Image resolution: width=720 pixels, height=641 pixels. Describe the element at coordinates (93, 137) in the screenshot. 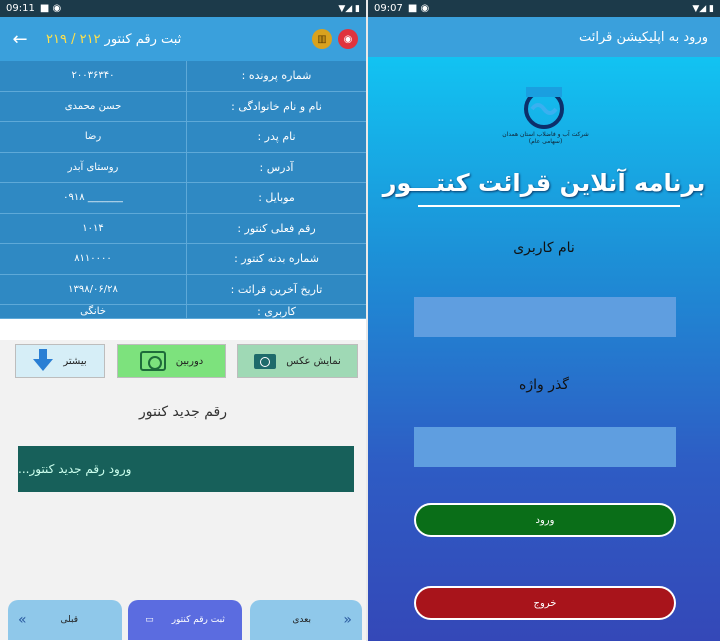

I see `row-value: رضا` at that location.